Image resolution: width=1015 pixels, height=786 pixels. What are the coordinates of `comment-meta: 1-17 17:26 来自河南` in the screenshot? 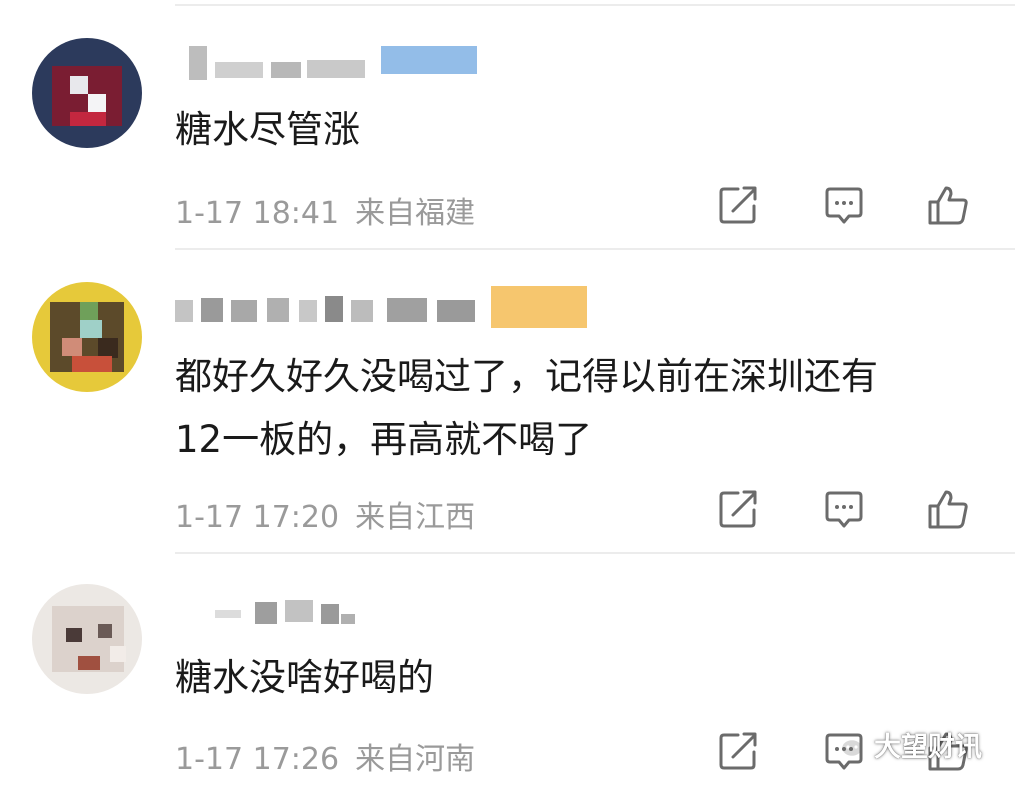 It's located at (333, 756).